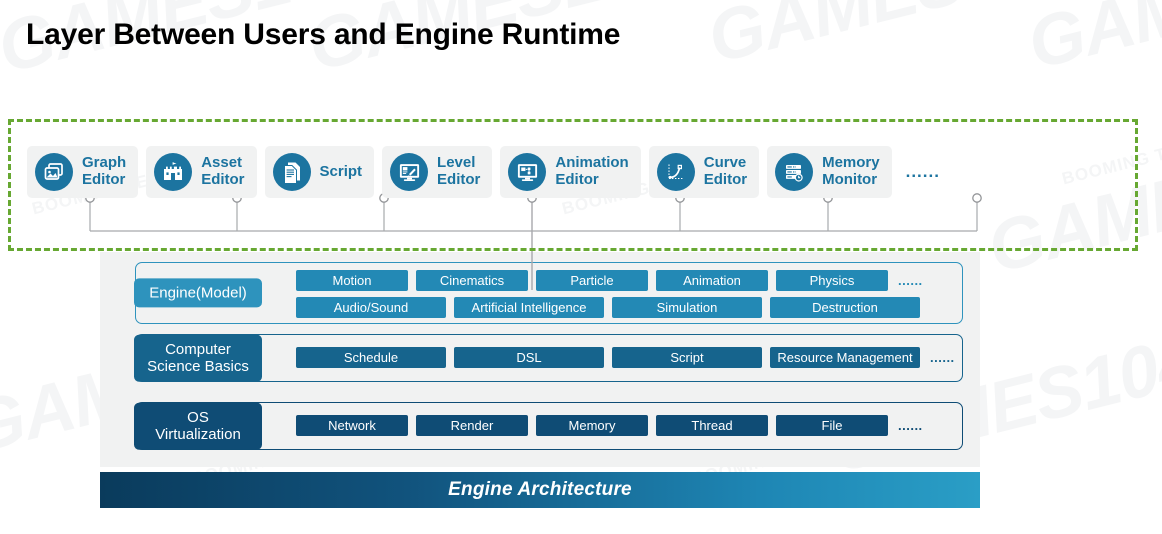 The height and width of the screenshot is (534, 1162). What do you see at coordinates (725, 171) in the screenshot?
I see `editor-card-label: Curve Editor` at bounding box center [725, 171].